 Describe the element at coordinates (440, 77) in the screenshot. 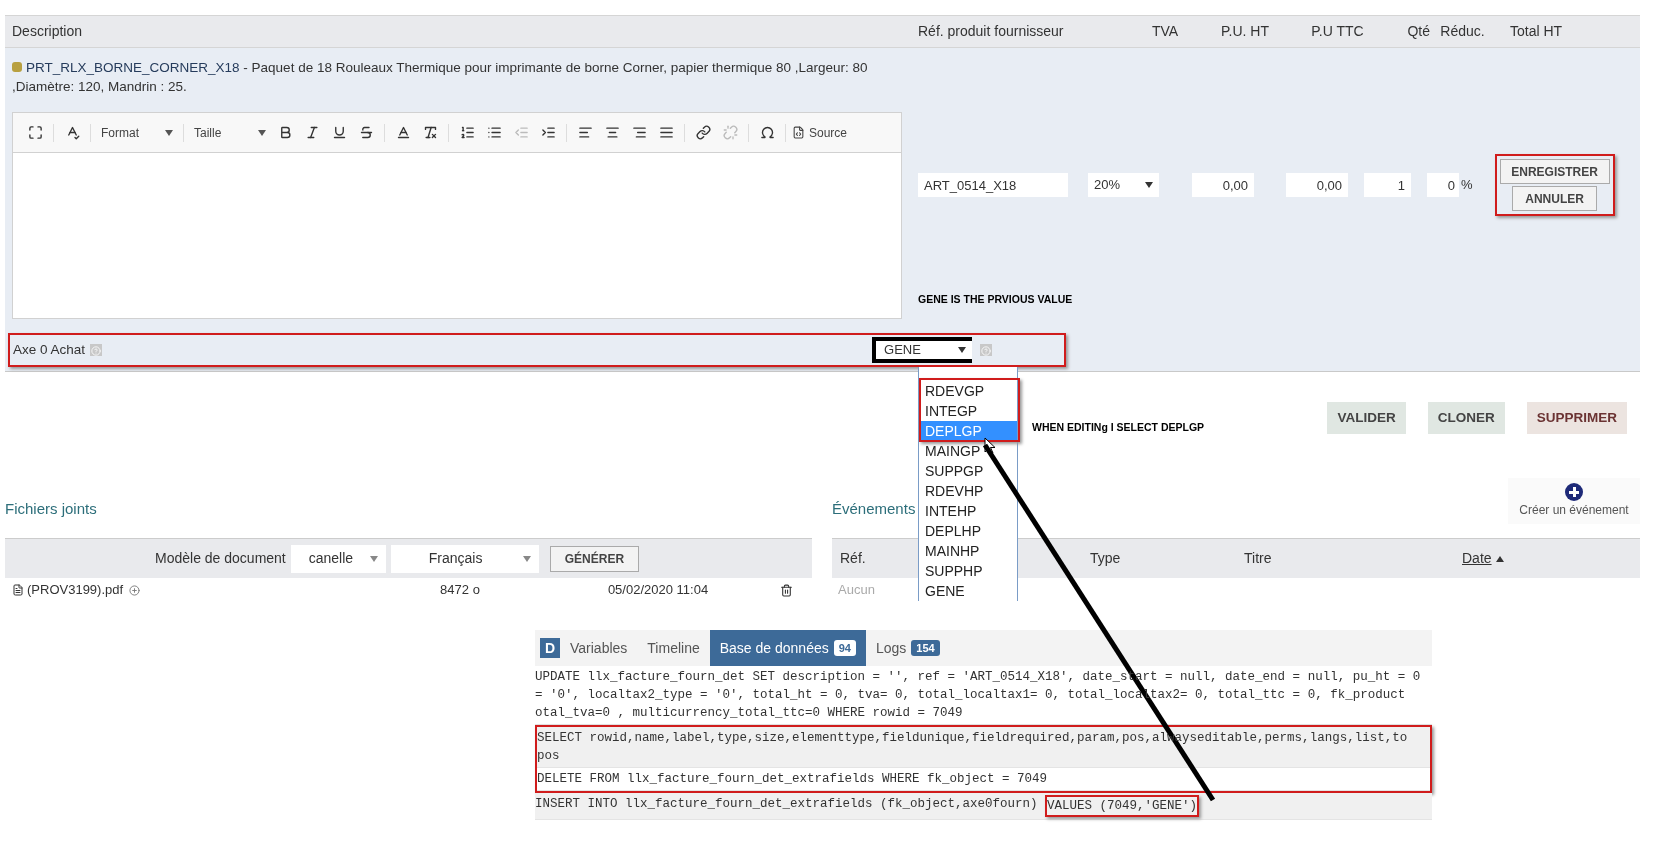

I see `product-description: PRT_RLX_BORNE_CORNER_X18 - Paquet de 18 Rouleaux Thermique pour imprimante de borne Corner, papier thermique 80 ,Largeur: 80 ,Diamètre: 120, Mandrin : 25.` at that location.